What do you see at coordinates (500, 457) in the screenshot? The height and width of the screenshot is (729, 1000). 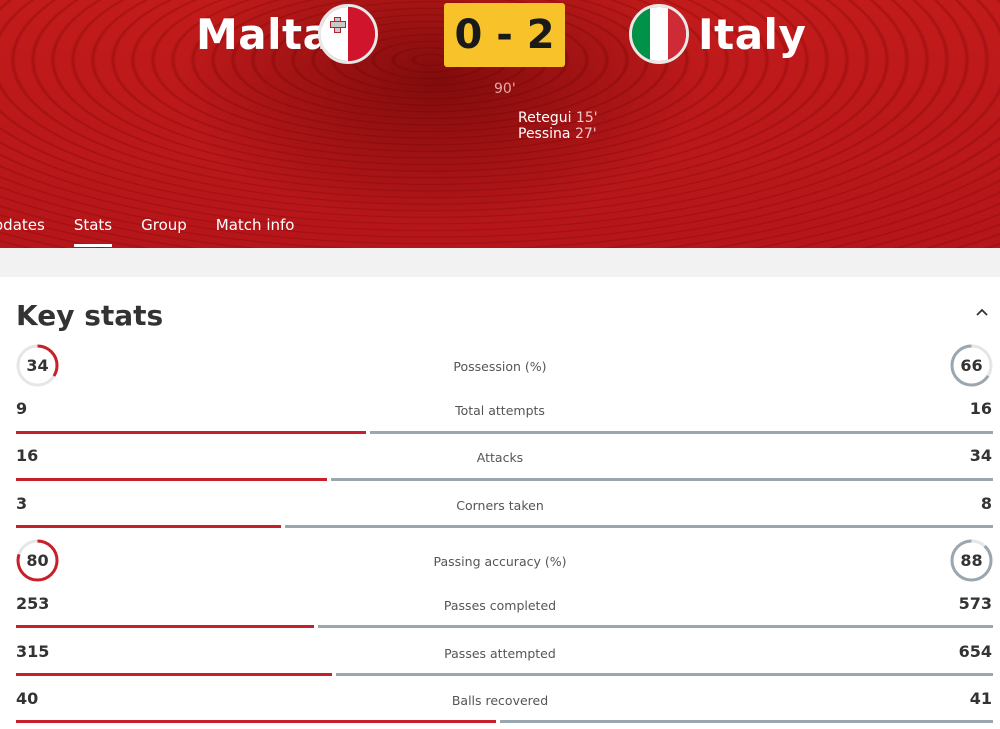 I see `stat-label-attacks: Attacks` at bounding box center [500, 457].